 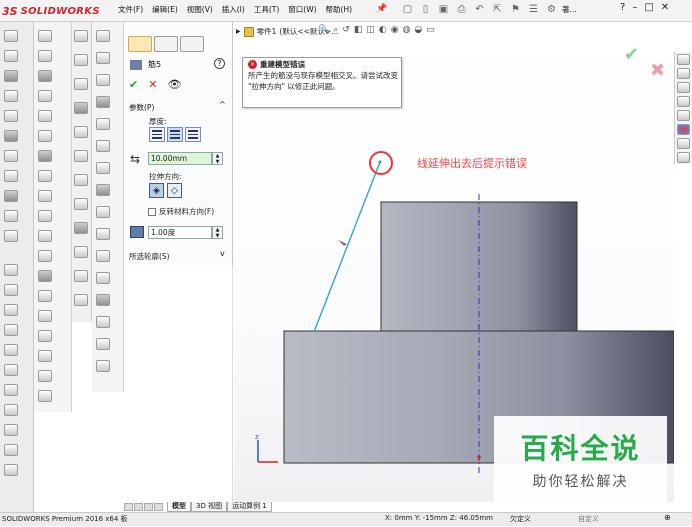 What do you see at coordinates (683, 101) in the screenshot?
I see `file-explorer-icon` at bounding box center [683, 101].